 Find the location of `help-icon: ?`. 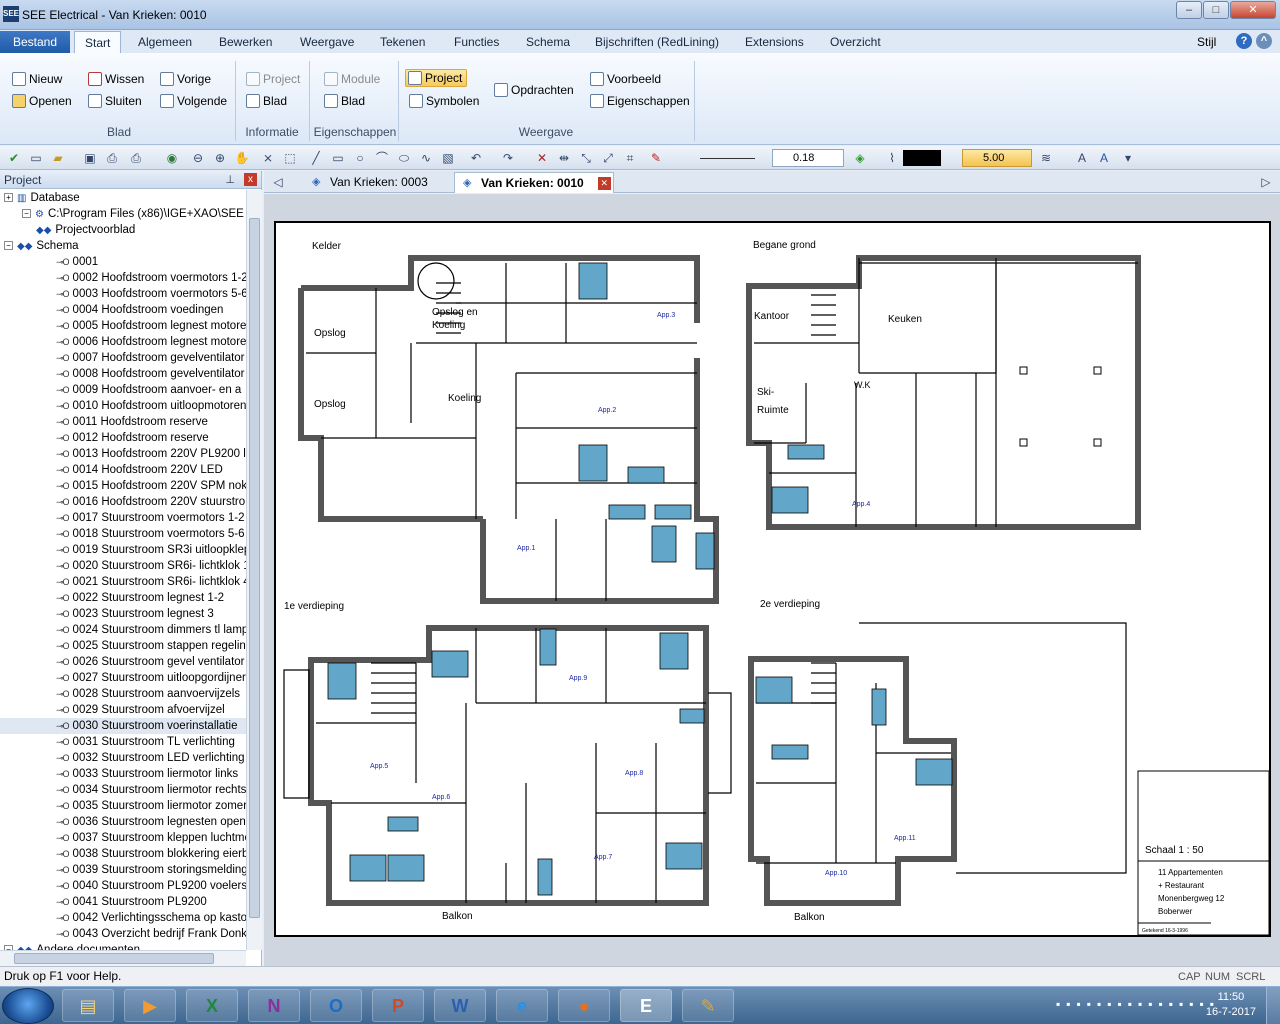

help-icon: ? is located at coordinates (1244, 41).